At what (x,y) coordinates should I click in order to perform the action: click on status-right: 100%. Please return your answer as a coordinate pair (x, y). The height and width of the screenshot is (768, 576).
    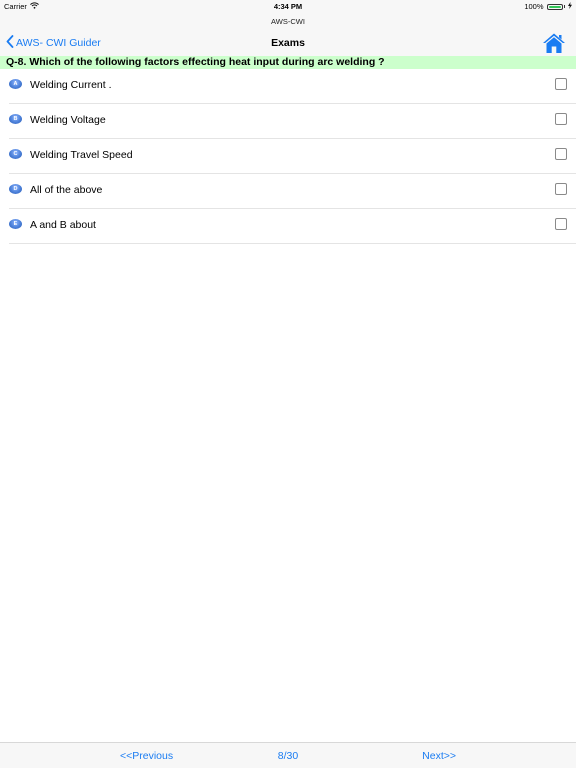
    Looking at the image, I should click on (548, 6).